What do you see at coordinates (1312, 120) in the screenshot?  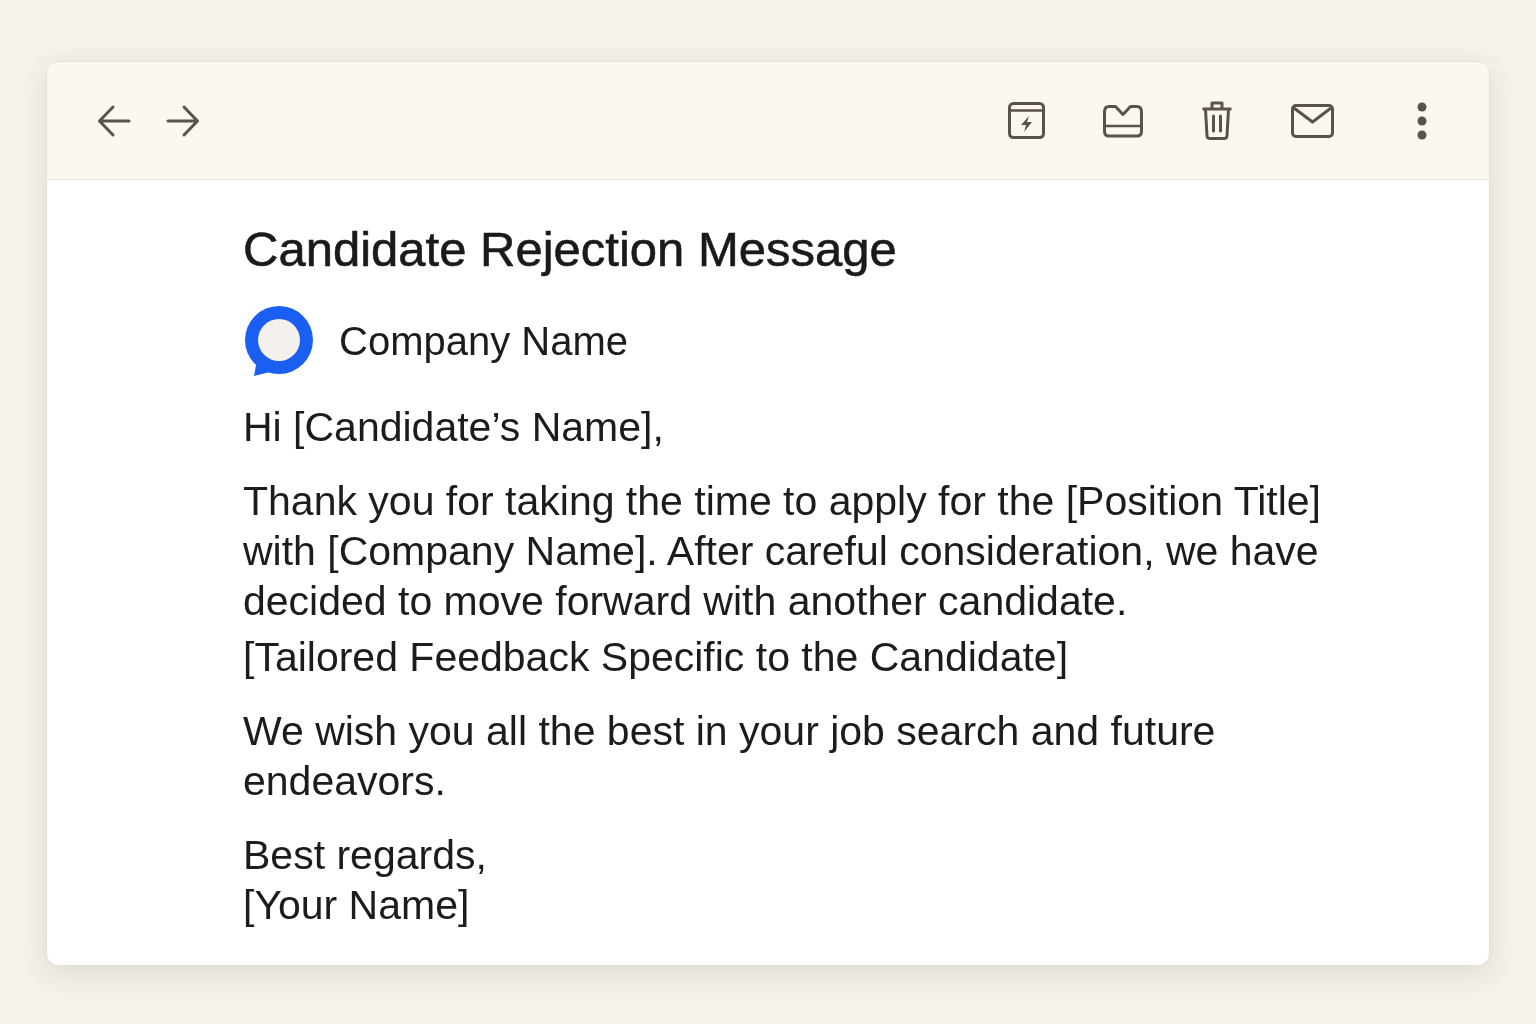 I see `envelope-icon` at bounding box center [1312, 120].